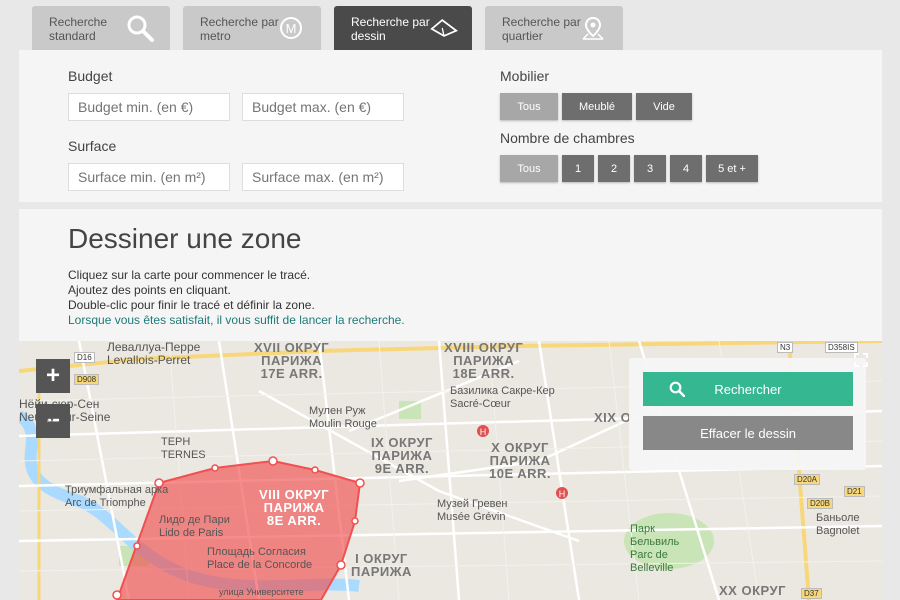 This screenshot has width=900, height=600. Describe the element at coordinates (614, 168) in the screenshot. I see `chambres-2-button: 2` at that location.